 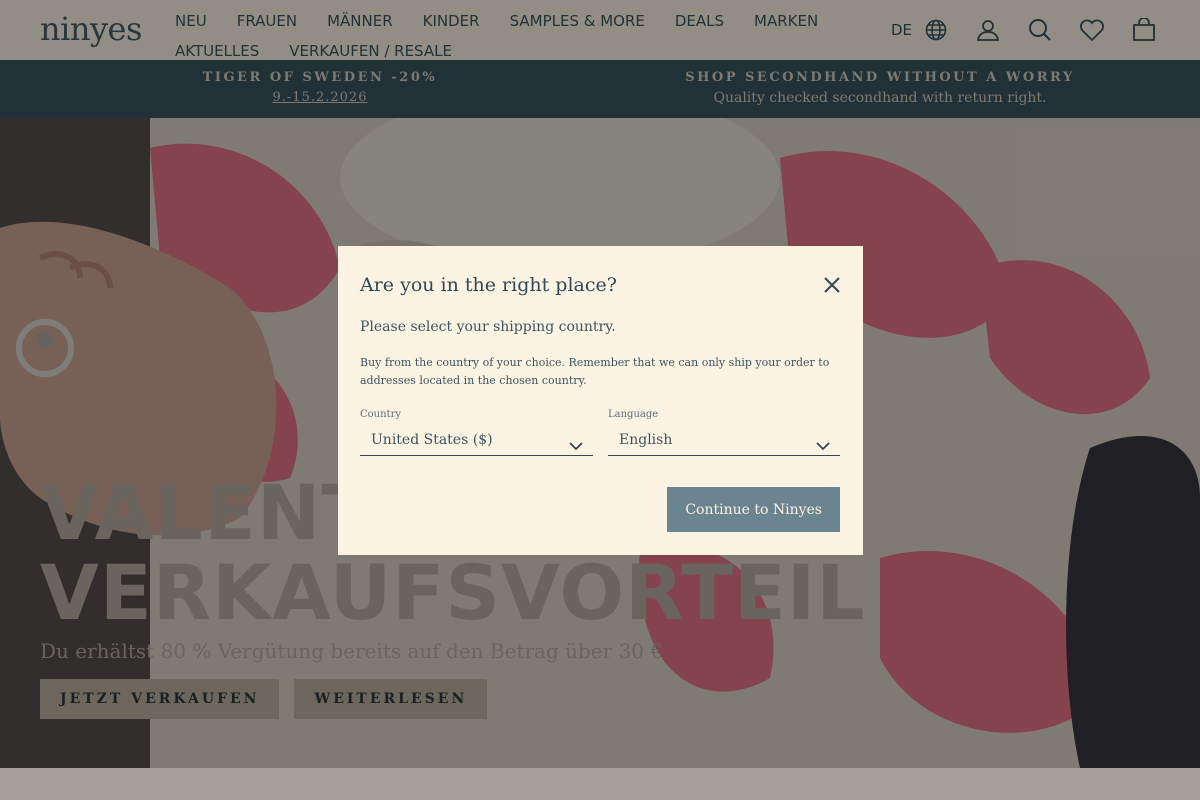 I want to click on close-icon, so click(x=832, y=285).